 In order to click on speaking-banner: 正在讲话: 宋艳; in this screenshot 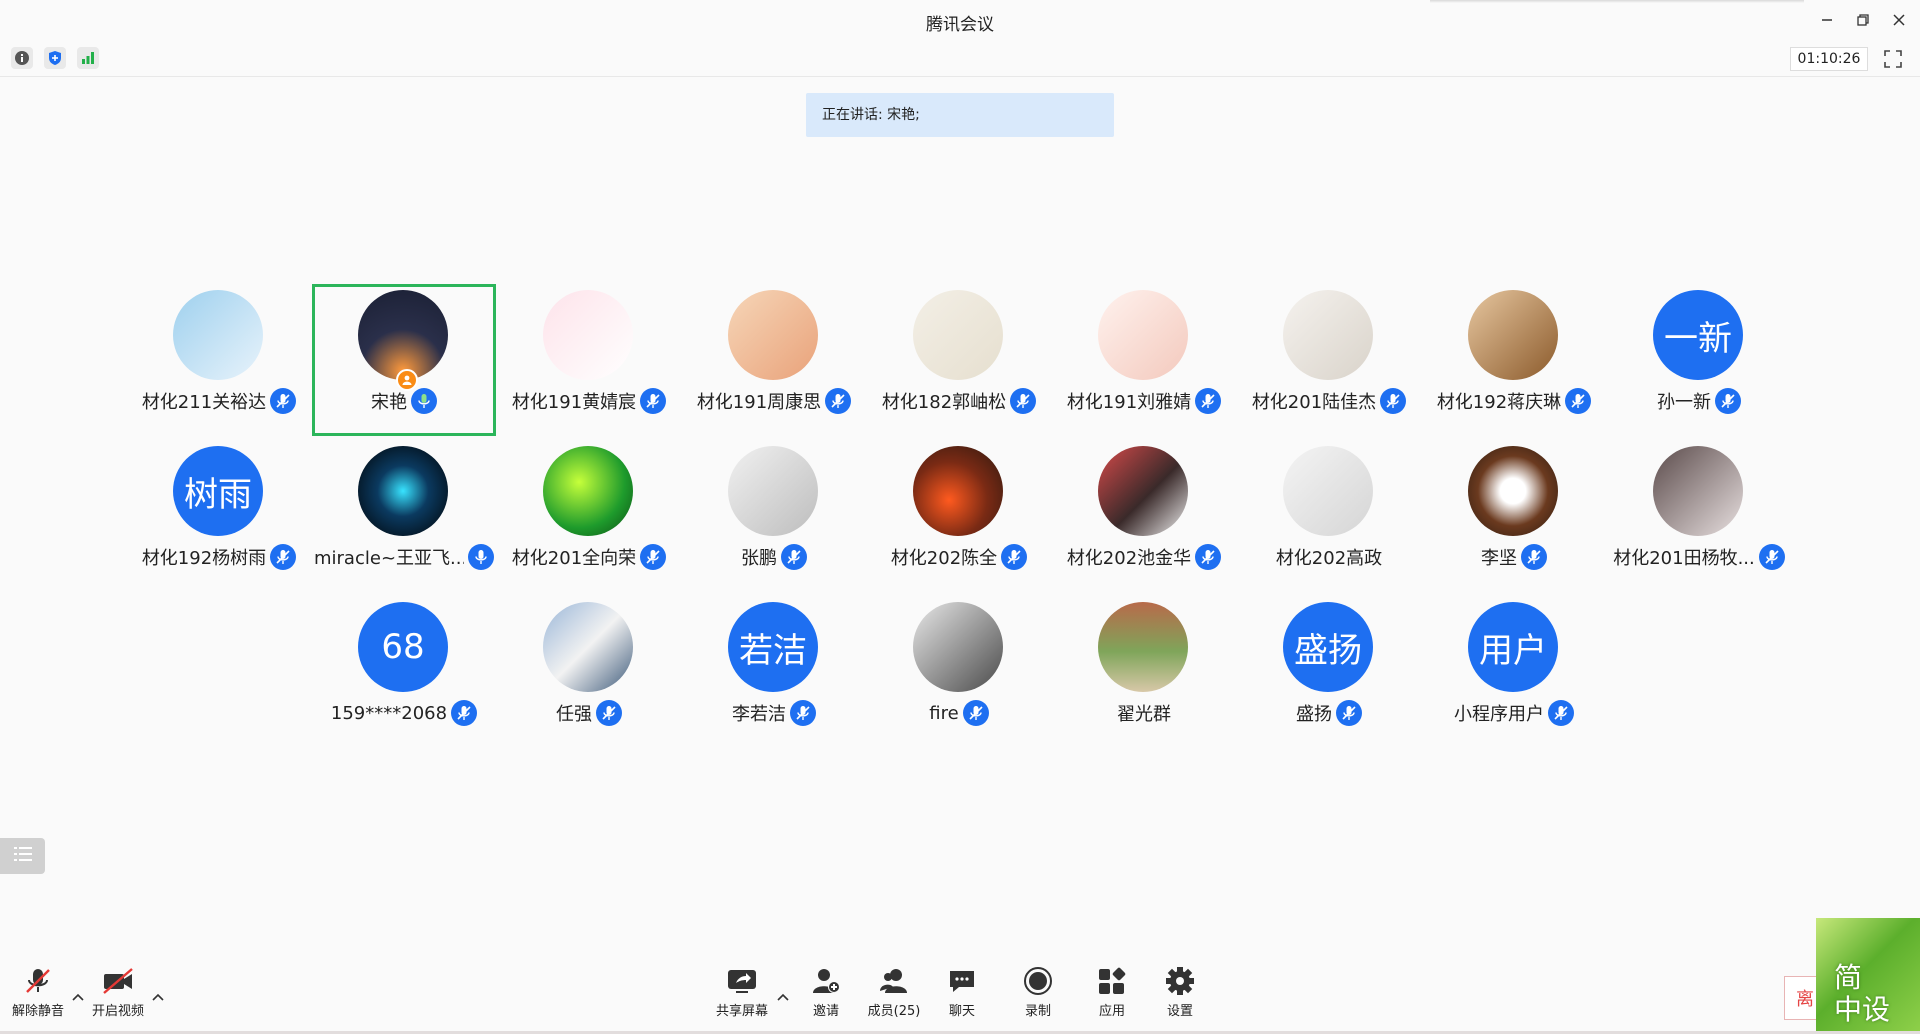, I will do `click(960, 115)`.